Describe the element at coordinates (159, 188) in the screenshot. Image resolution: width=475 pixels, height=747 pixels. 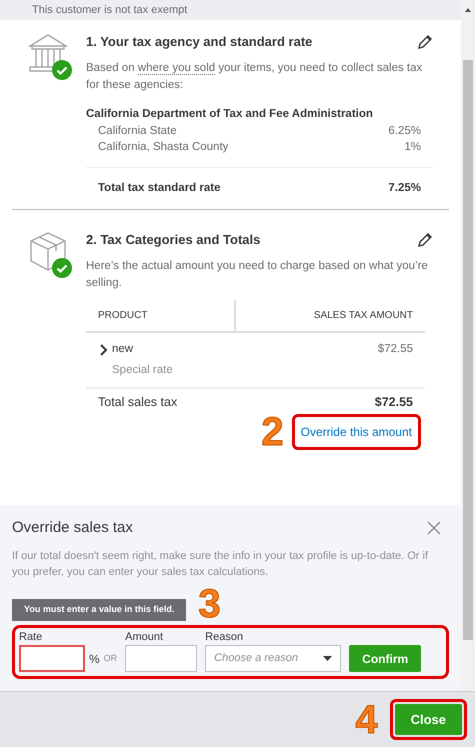
I see `total-rate-label: Total tax standard rate` at that location.